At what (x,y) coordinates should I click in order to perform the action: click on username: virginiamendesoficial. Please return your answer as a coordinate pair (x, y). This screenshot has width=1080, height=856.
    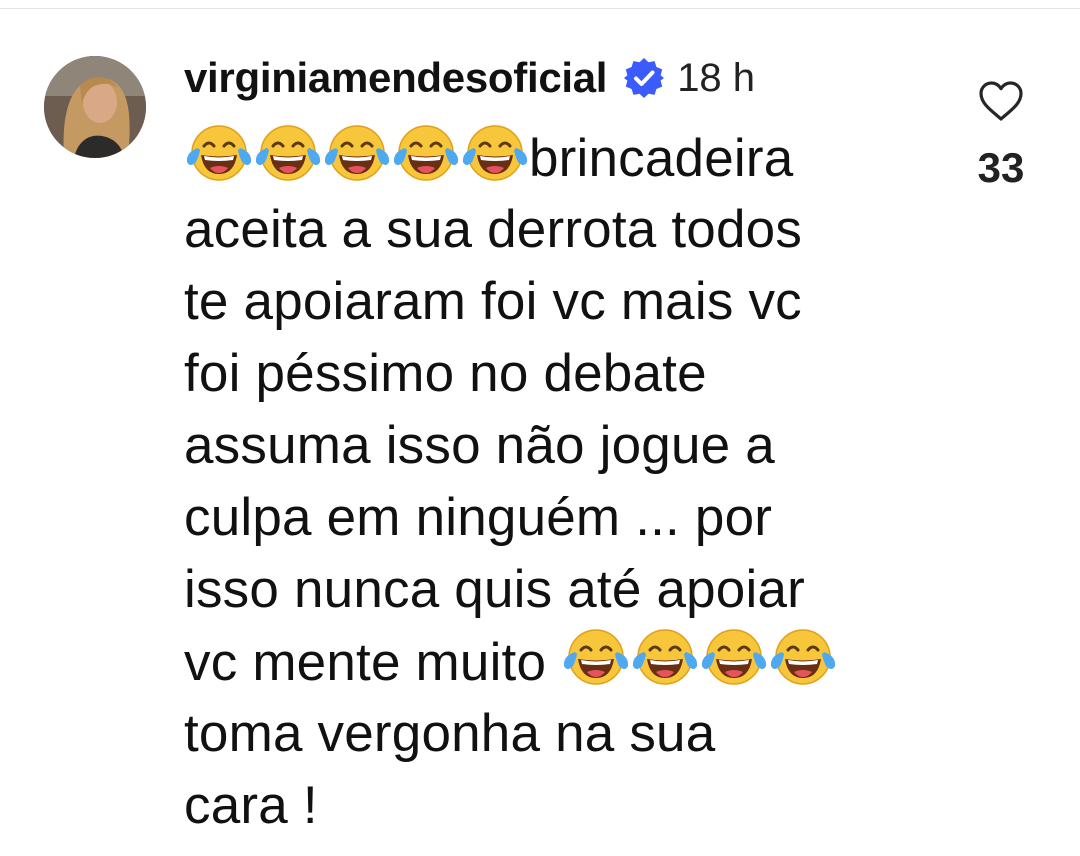
    Looking at the image, I should click on (395, 78).